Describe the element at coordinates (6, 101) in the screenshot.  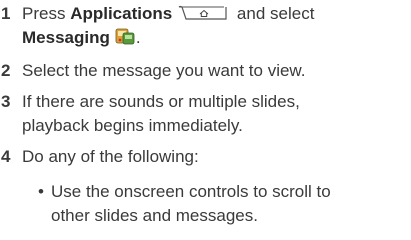
I see `step-number: 3` at that location.